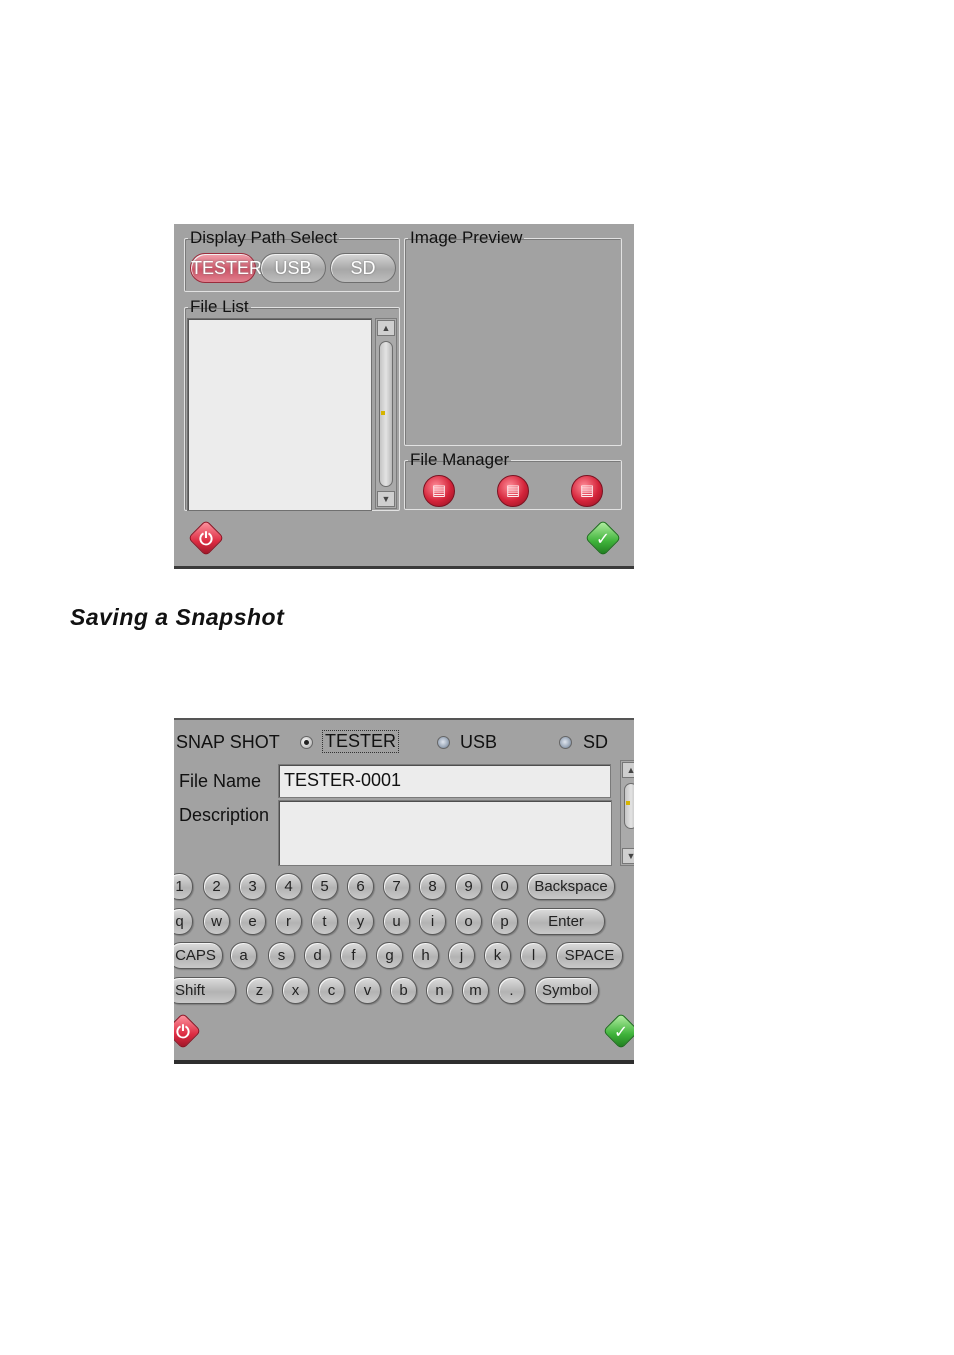  What do you see at coordinates (389, 955) in the screenshot?
I see `key-g: g` at bounding box center [389, 955].